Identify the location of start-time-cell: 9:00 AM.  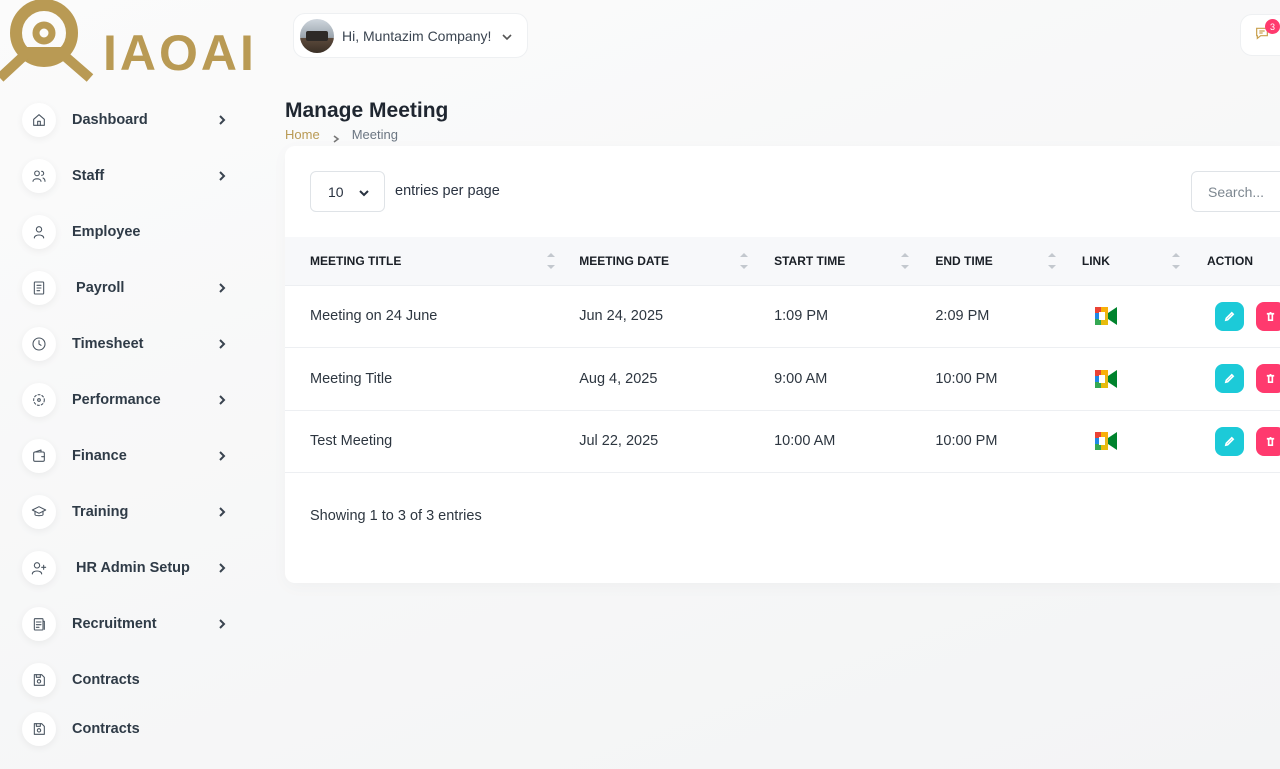
(801, 378).